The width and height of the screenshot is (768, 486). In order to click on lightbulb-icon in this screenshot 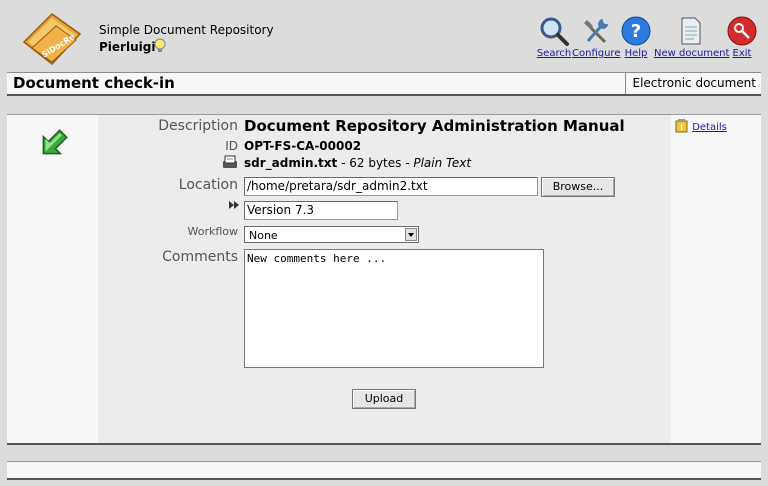, I will do `click(160, 46)`.